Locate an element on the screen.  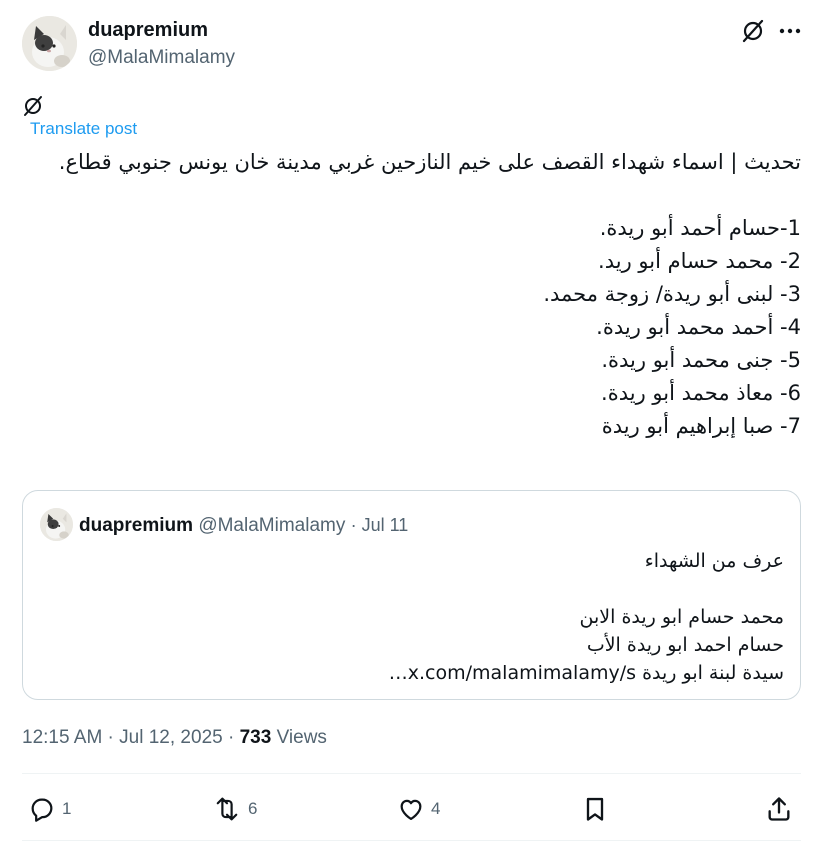
action-bar: 1 6 4 is located at coordinates (411, 809).